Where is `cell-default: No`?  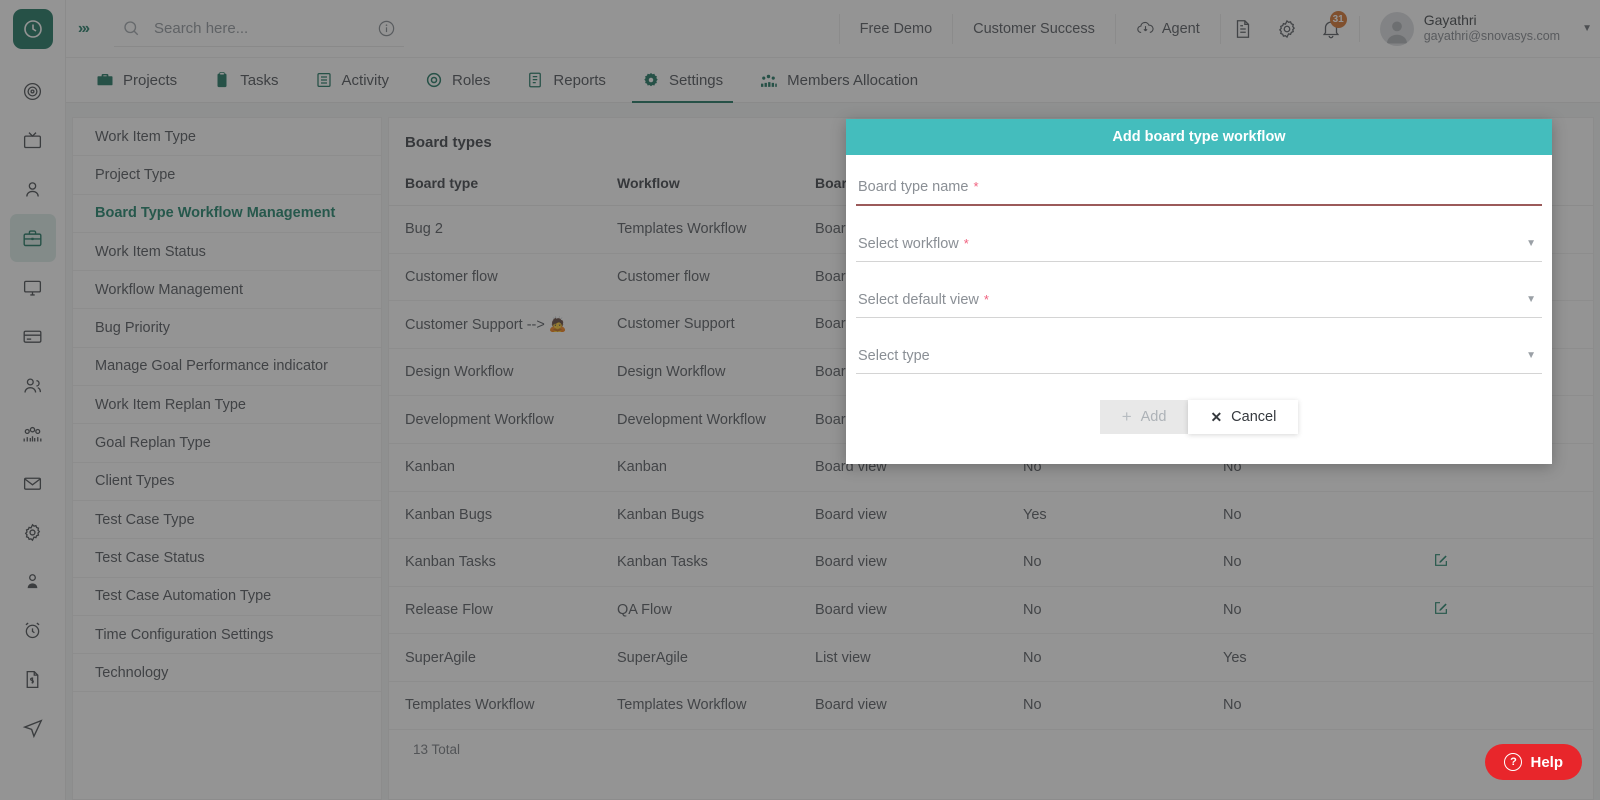 cell-default: No is located at coordinates (1107, 705).